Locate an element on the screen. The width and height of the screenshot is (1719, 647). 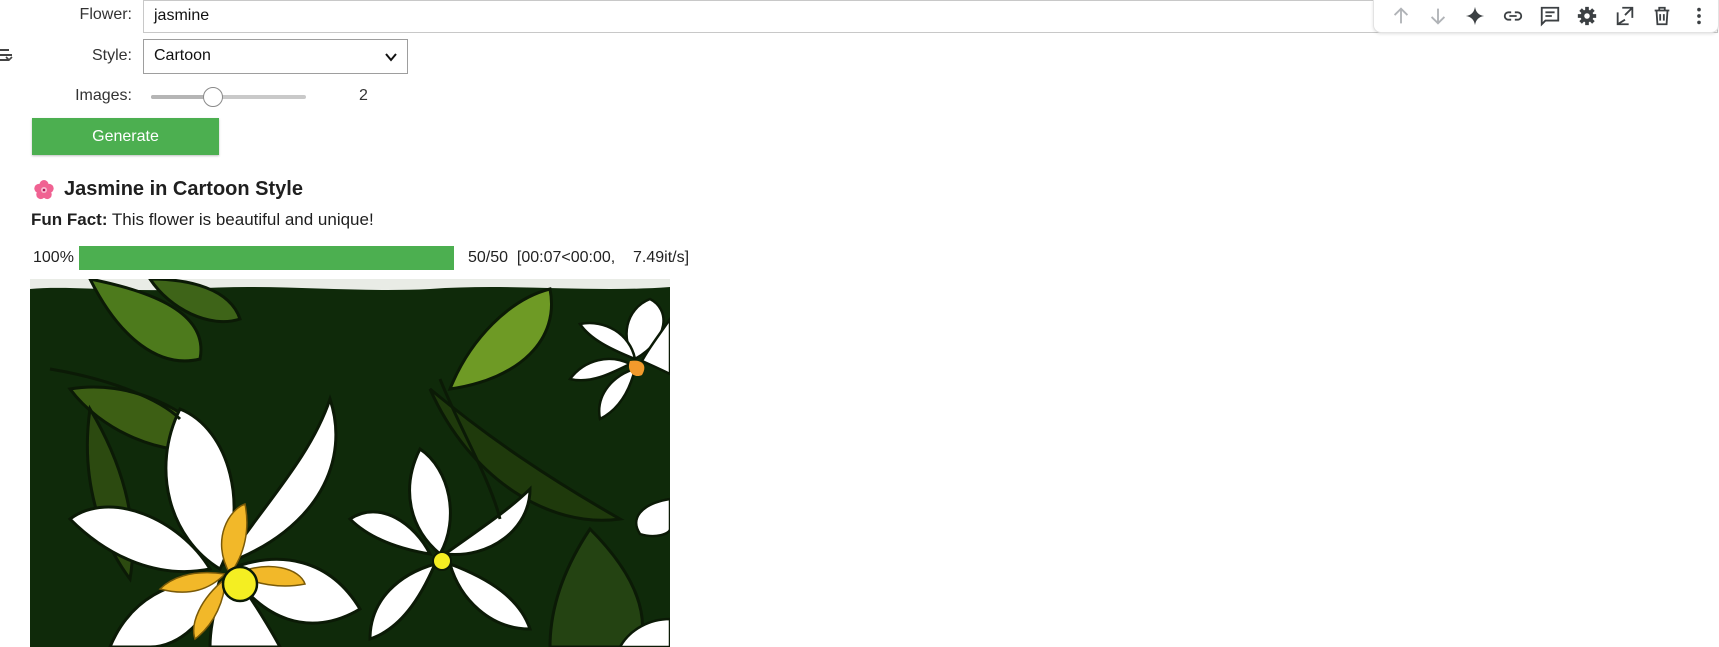
move-up-icon is located at coordinates (1400, 16).